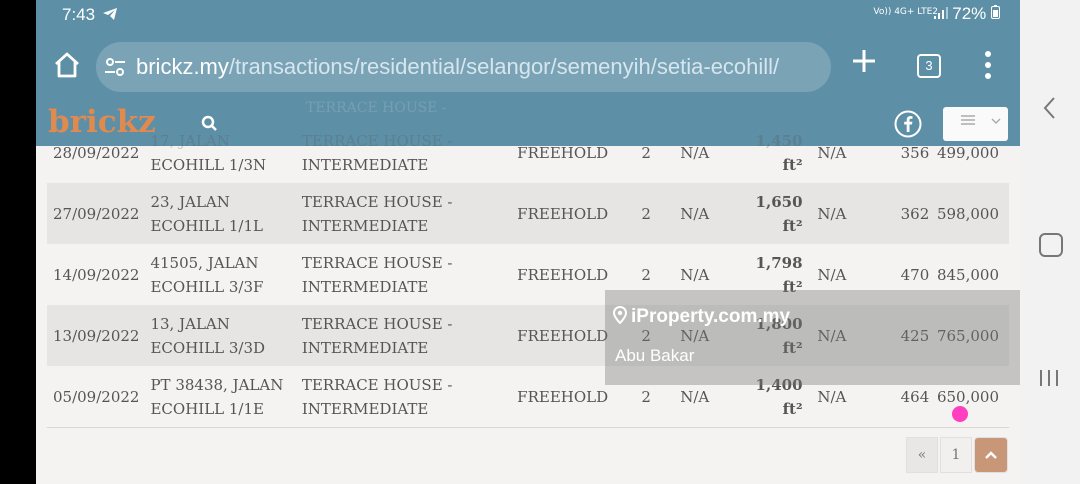 This screenshot has width=1080, height=484. I want to click on watermark-brand-text: iProperty.com.my, so click(711, 316).